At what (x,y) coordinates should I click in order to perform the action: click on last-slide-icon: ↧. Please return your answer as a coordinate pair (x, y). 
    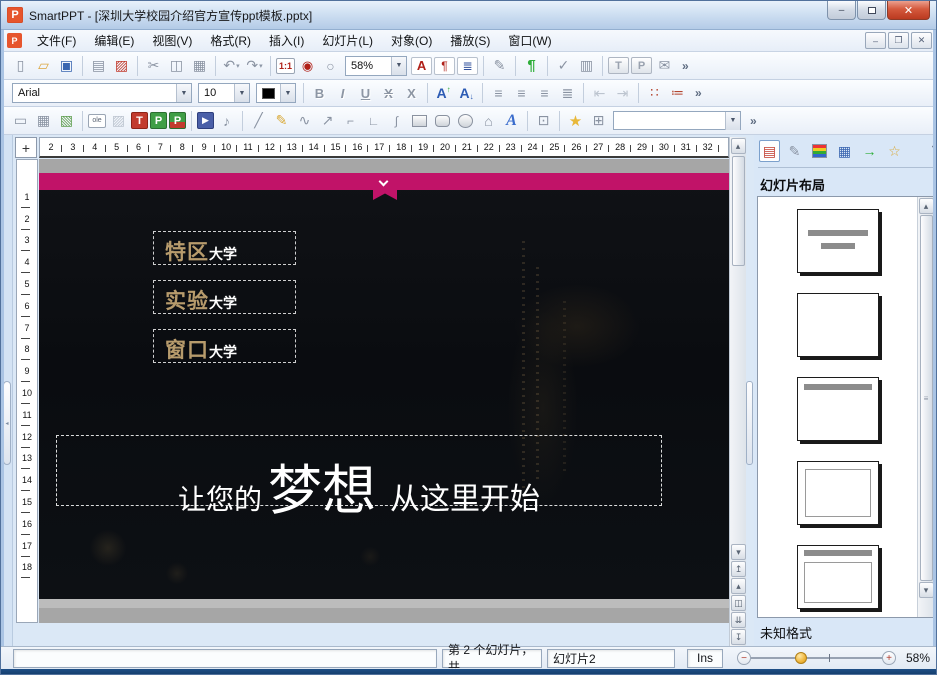
    Looking at the image, I should click on (738, 637).